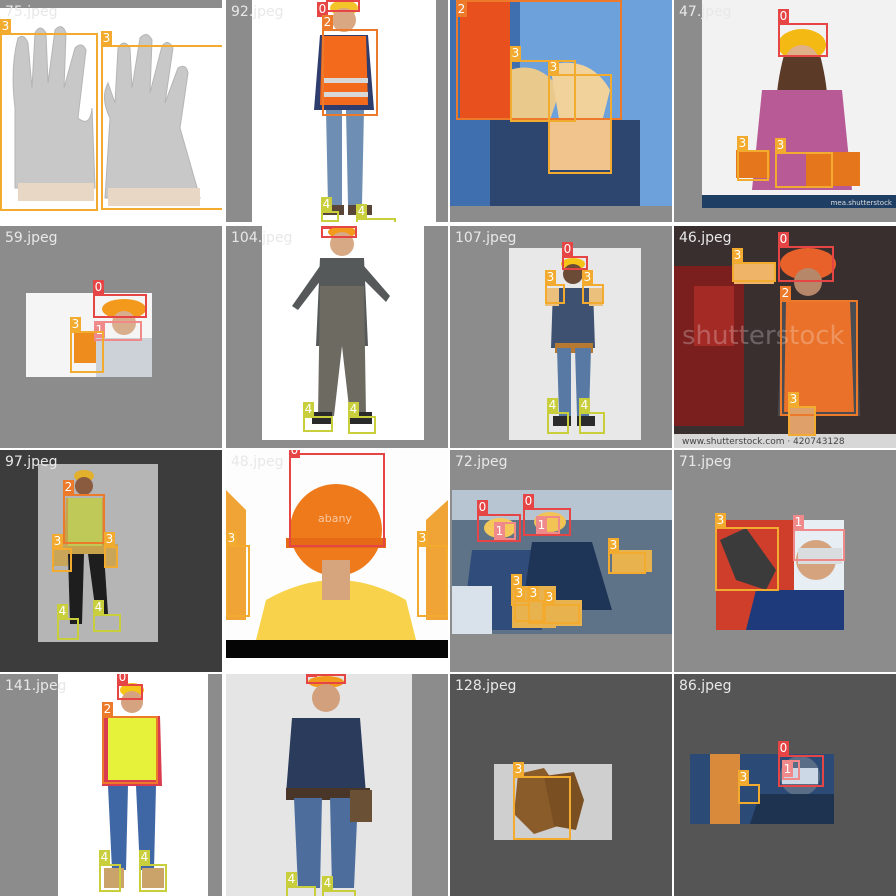 Image resolution: width=896 pixels, height=896 pixels. I want to click on filename: 75.jpeg, so click(31, 12).